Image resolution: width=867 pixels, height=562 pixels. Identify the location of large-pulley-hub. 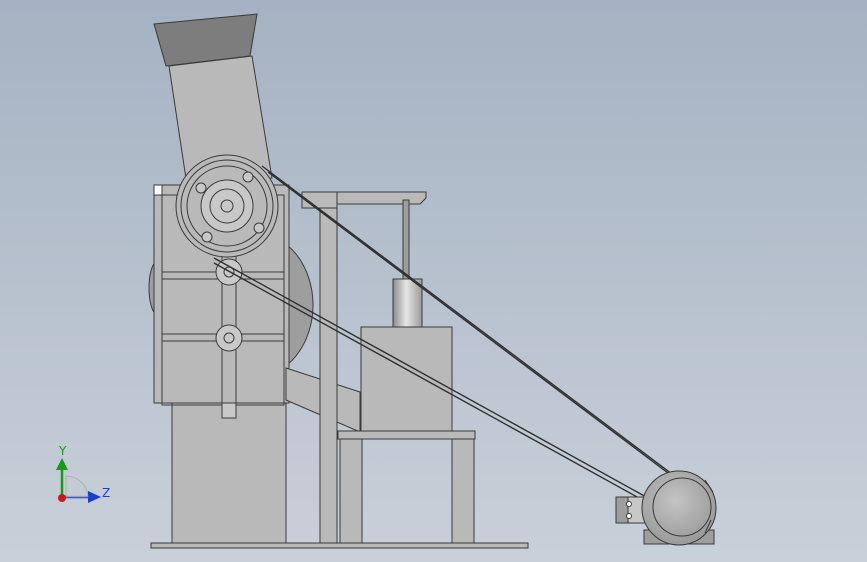
(227, 206).